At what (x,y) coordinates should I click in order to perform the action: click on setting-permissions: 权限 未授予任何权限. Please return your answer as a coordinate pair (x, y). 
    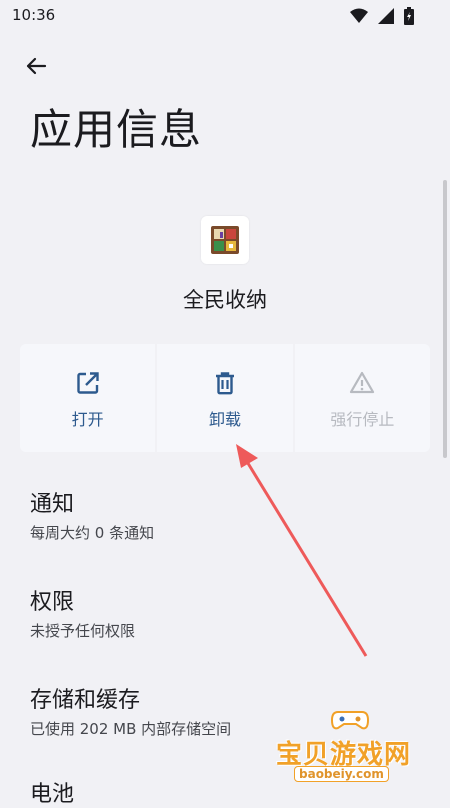
    Looking at the image, I should click on (82, 612).